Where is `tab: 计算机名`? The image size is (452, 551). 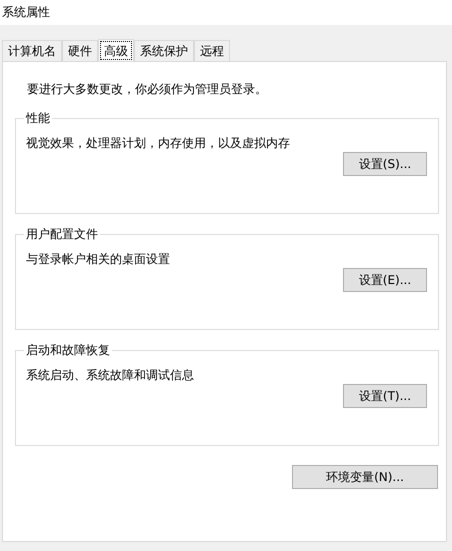 tab: 计算机名 is located at coordinates (32, 50).